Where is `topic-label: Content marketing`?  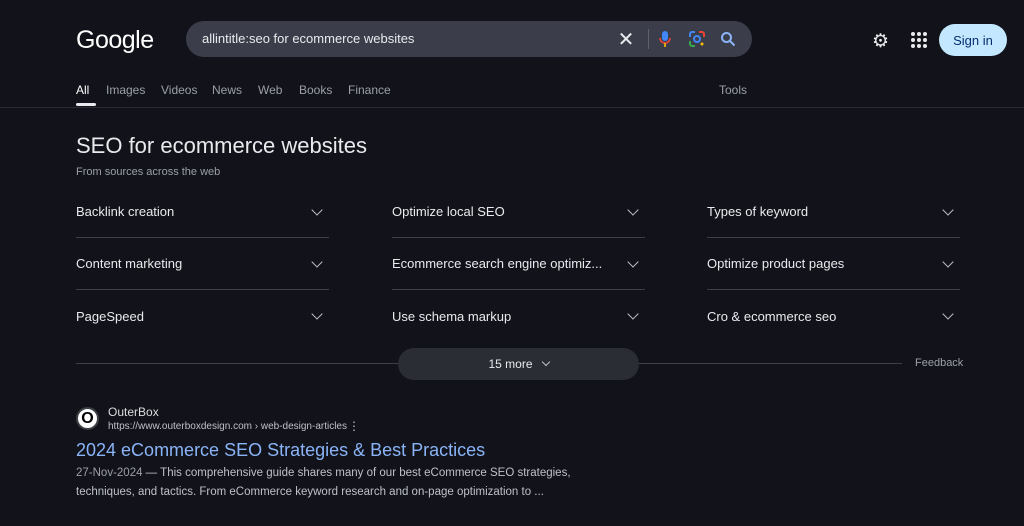
topic-label: Content marketing is located at coordinates (129, 263).